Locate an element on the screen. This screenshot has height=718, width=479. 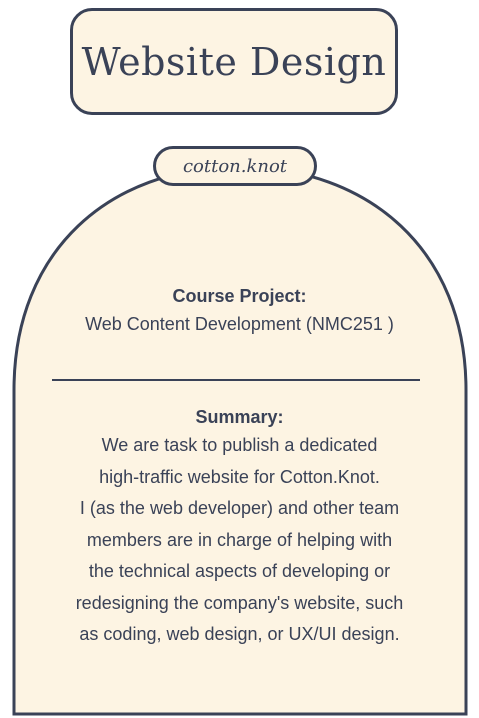
brand-pill: cotton.knot is located at coordinates (235, 166).